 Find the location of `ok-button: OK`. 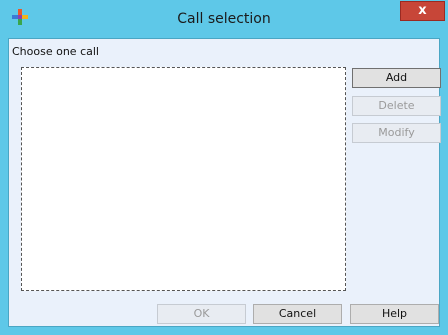

ok-button: OK is located at coordinates (201, 314).